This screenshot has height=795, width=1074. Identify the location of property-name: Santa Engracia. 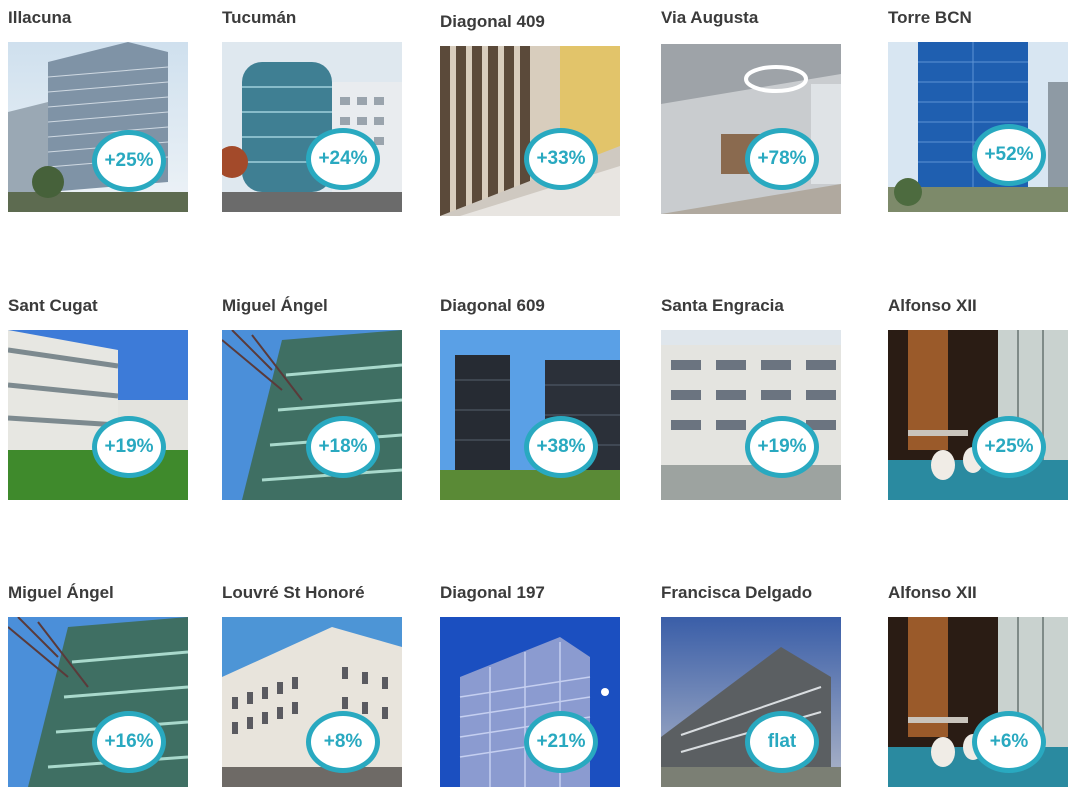
(722, 305).